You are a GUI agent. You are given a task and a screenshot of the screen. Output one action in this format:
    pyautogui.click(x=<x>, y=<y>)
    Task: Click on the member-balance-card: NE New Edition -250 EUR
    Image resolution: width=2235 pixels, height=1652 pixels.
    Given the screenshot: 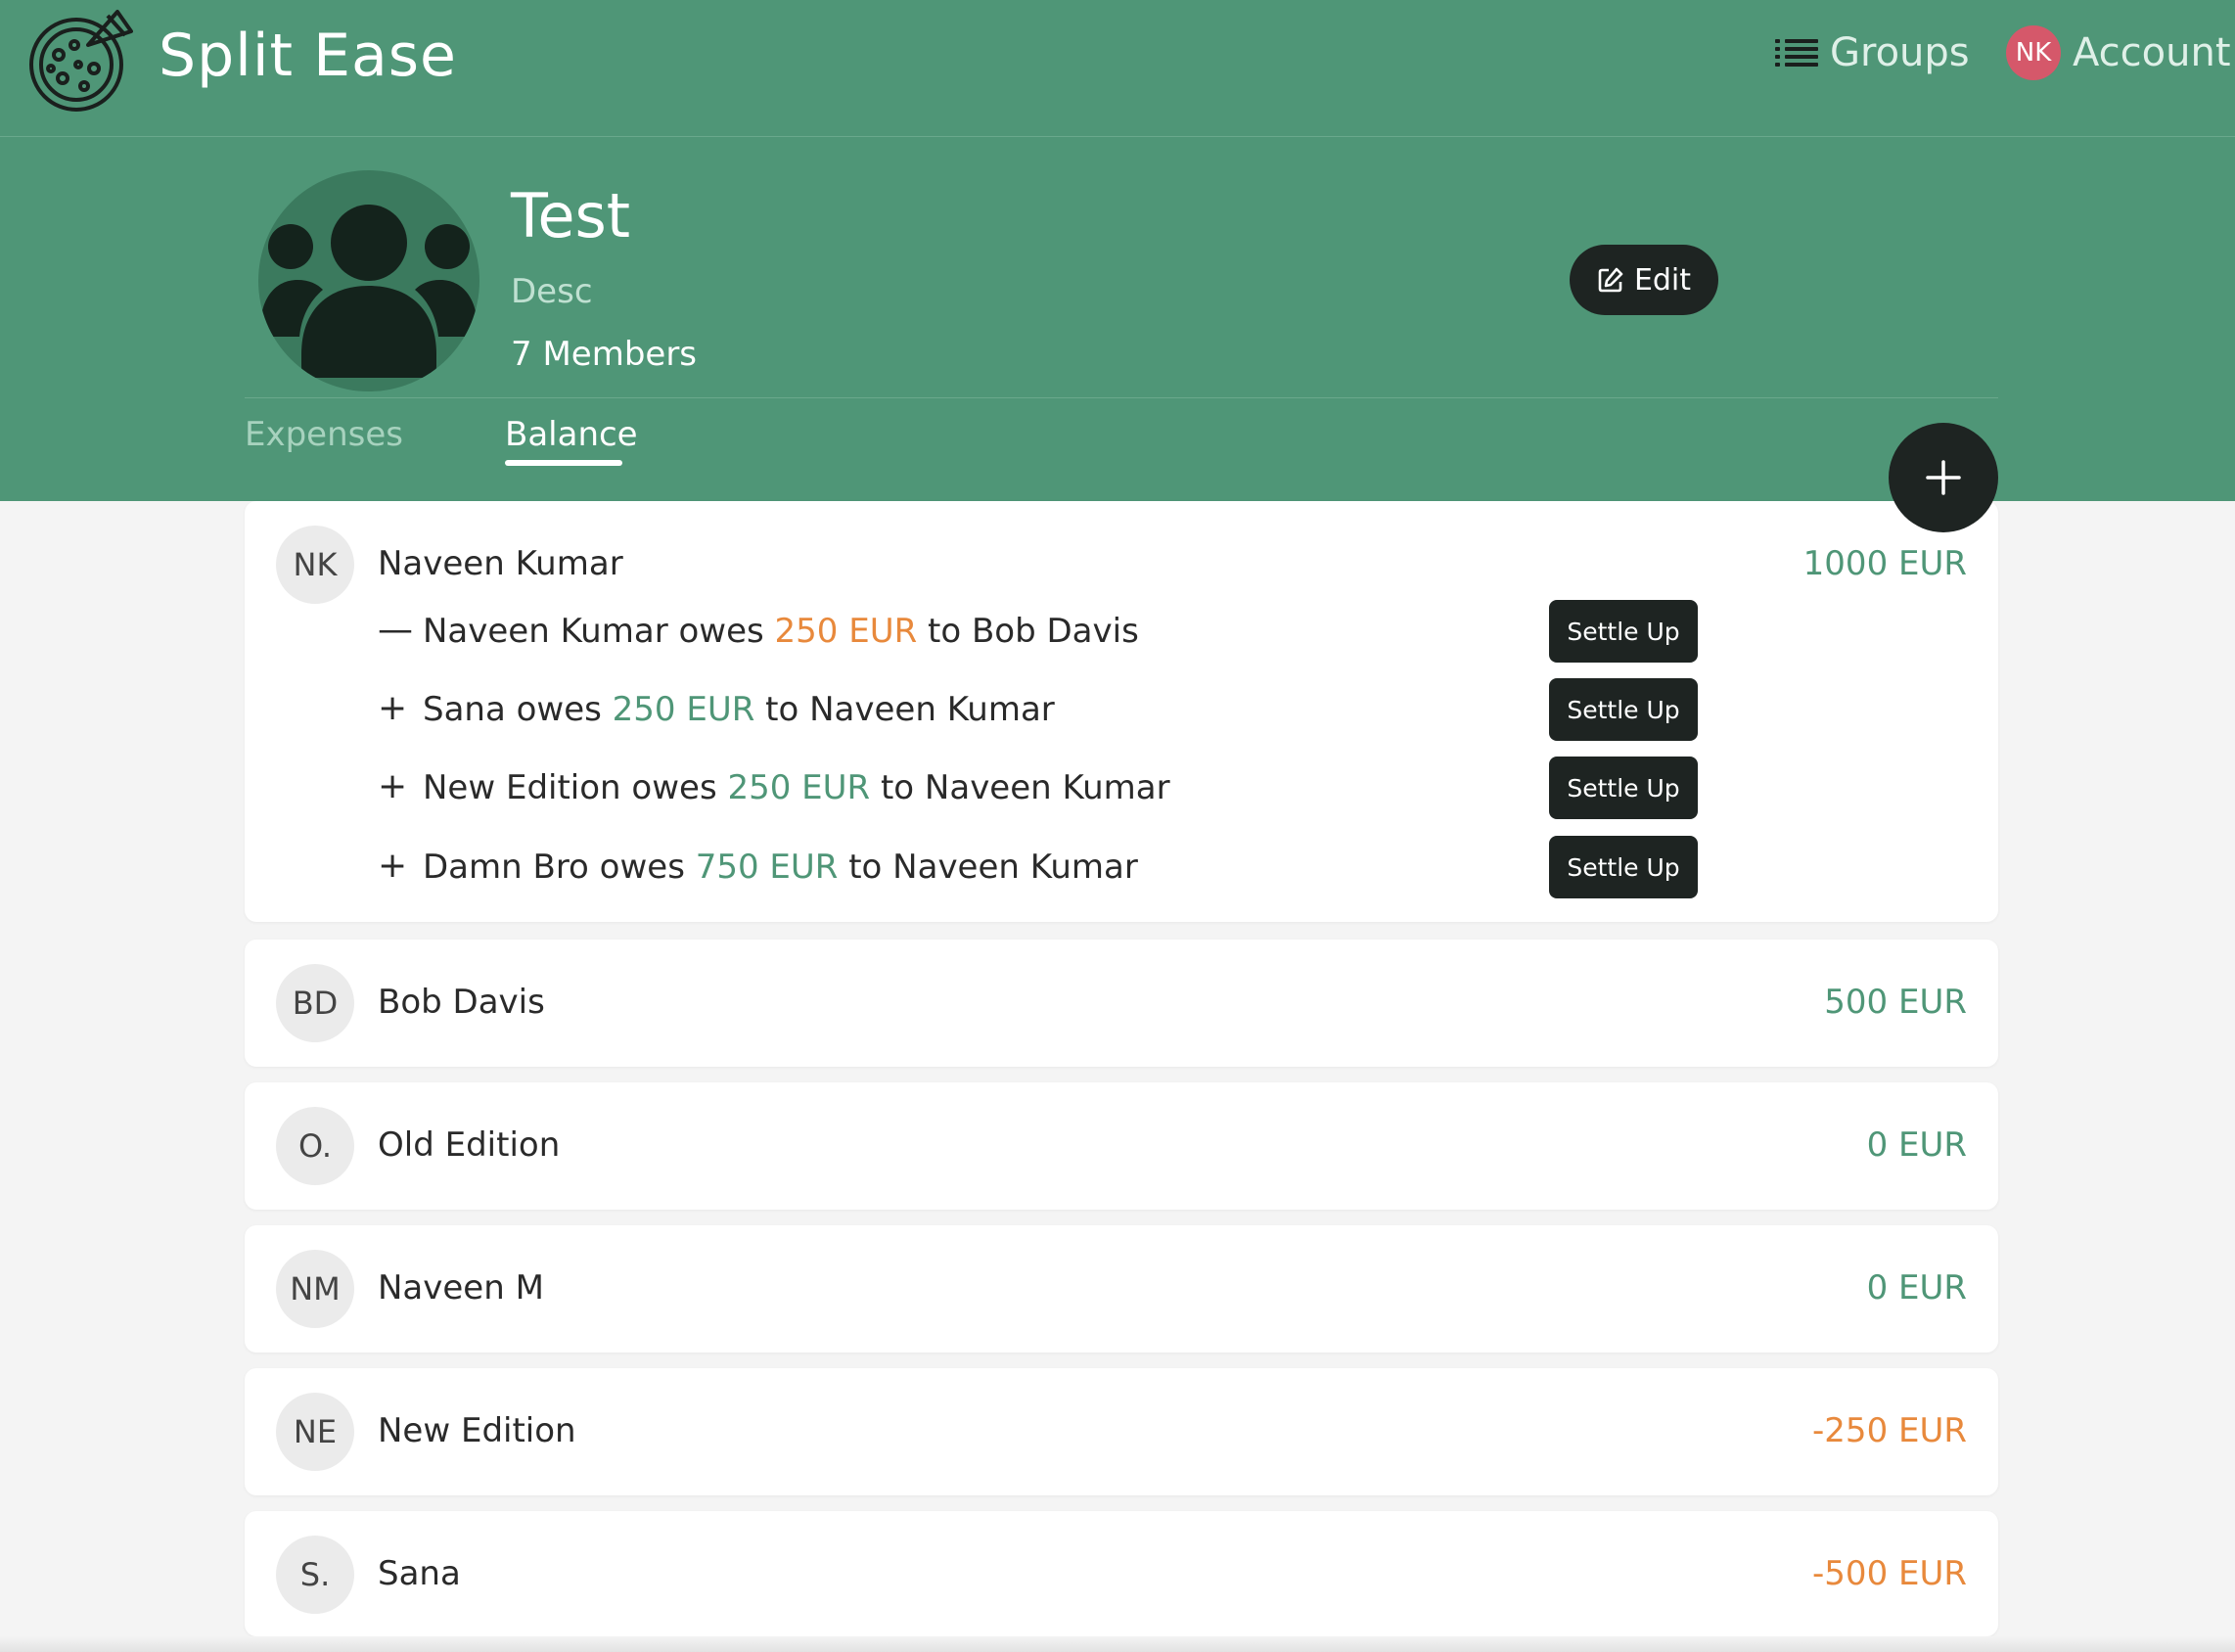 What is the action you would take?
    pyautogui.click(x=1121, y=1431)
    